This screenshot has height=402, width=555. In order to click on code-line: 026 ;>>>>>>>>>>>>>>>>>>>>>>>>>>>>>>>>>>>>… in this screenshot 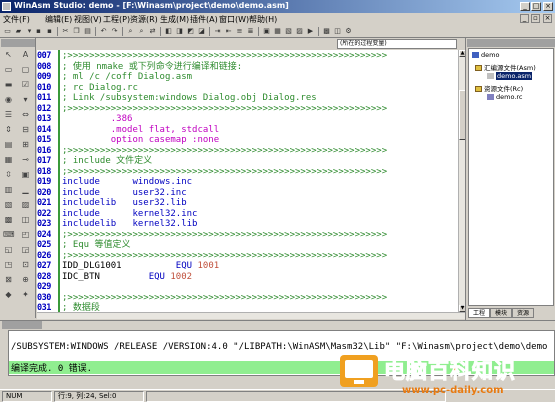, I will do `click(247, 256)`.